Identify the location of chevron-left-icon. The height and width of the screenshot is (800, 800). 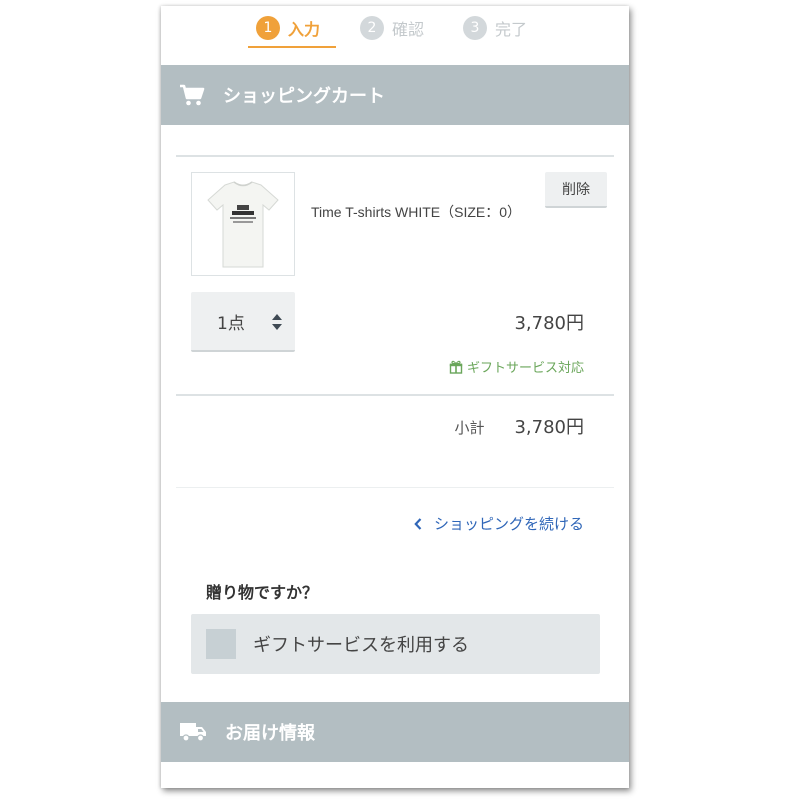
(418, 523).